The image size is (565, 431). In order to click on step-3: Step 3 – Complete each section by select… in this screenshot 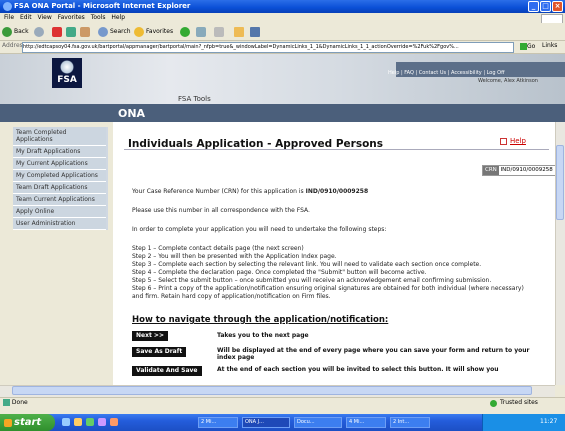, I will do `click(307, 264)`.